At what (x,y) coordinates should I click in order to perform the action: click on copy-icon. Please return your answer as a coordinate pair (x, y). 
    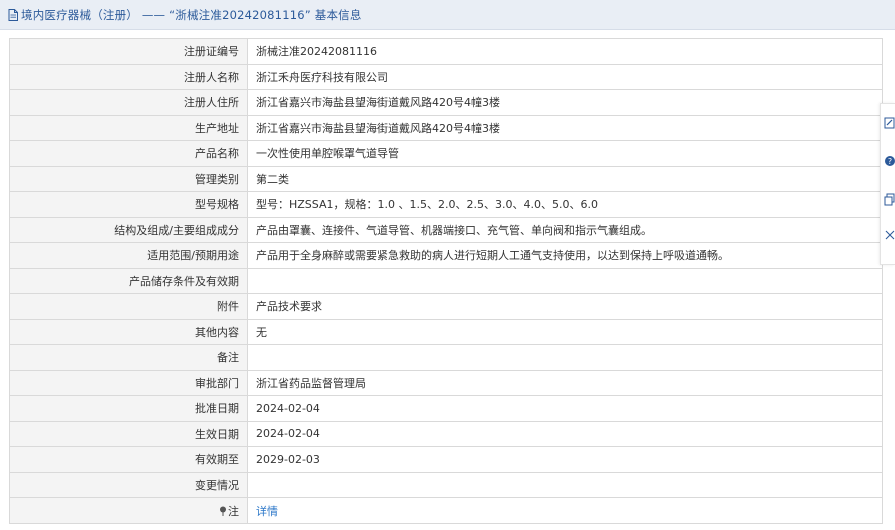
    Looking at the image, I should click on (889, 199).